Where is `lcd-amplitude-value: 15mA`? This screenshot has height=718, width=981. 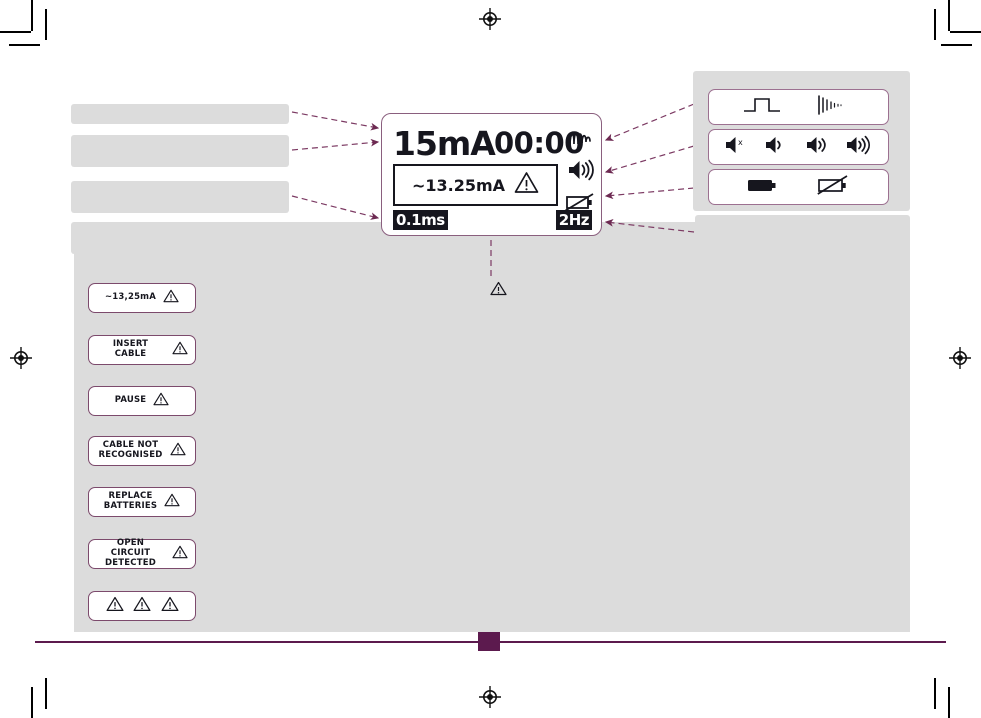
lcd-amplitude-value: 15mA is located at coordinates (444, 143).